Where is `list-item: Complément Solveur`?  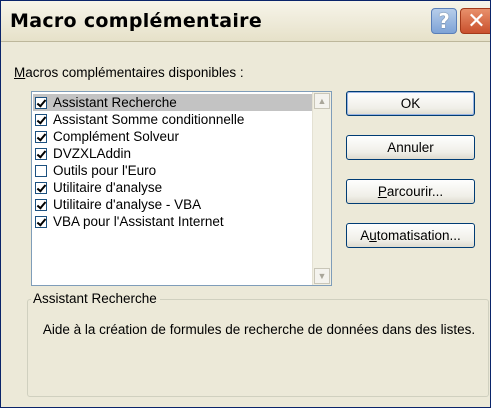
list-item: Complément Solveur is located at coordinates (172, 136).